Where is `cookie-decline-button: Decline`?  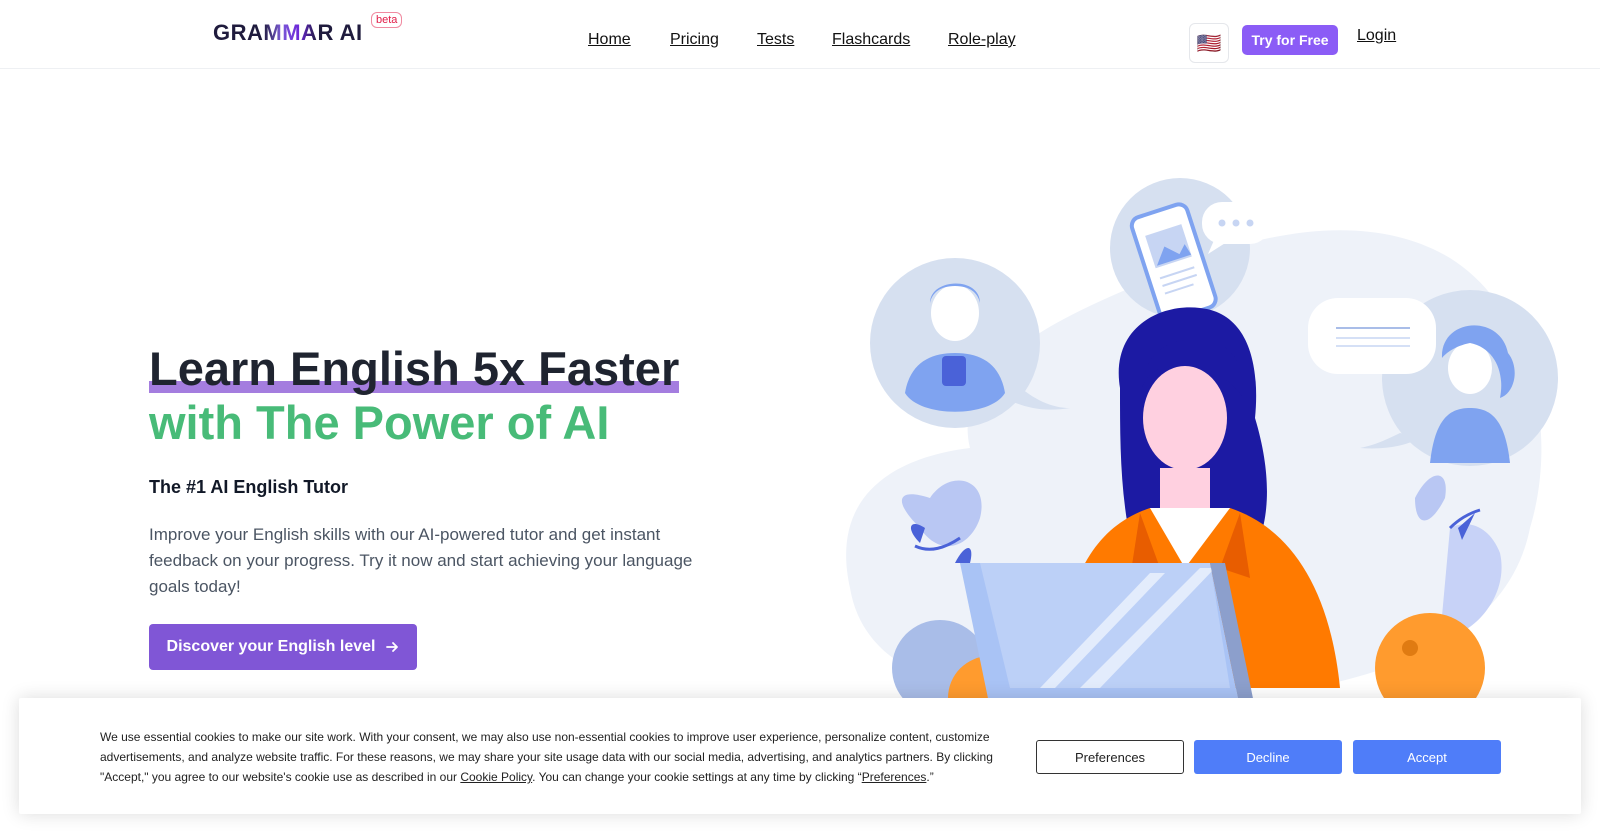
cookie-decline-button: Decline is located at coordinates (1268, 757).